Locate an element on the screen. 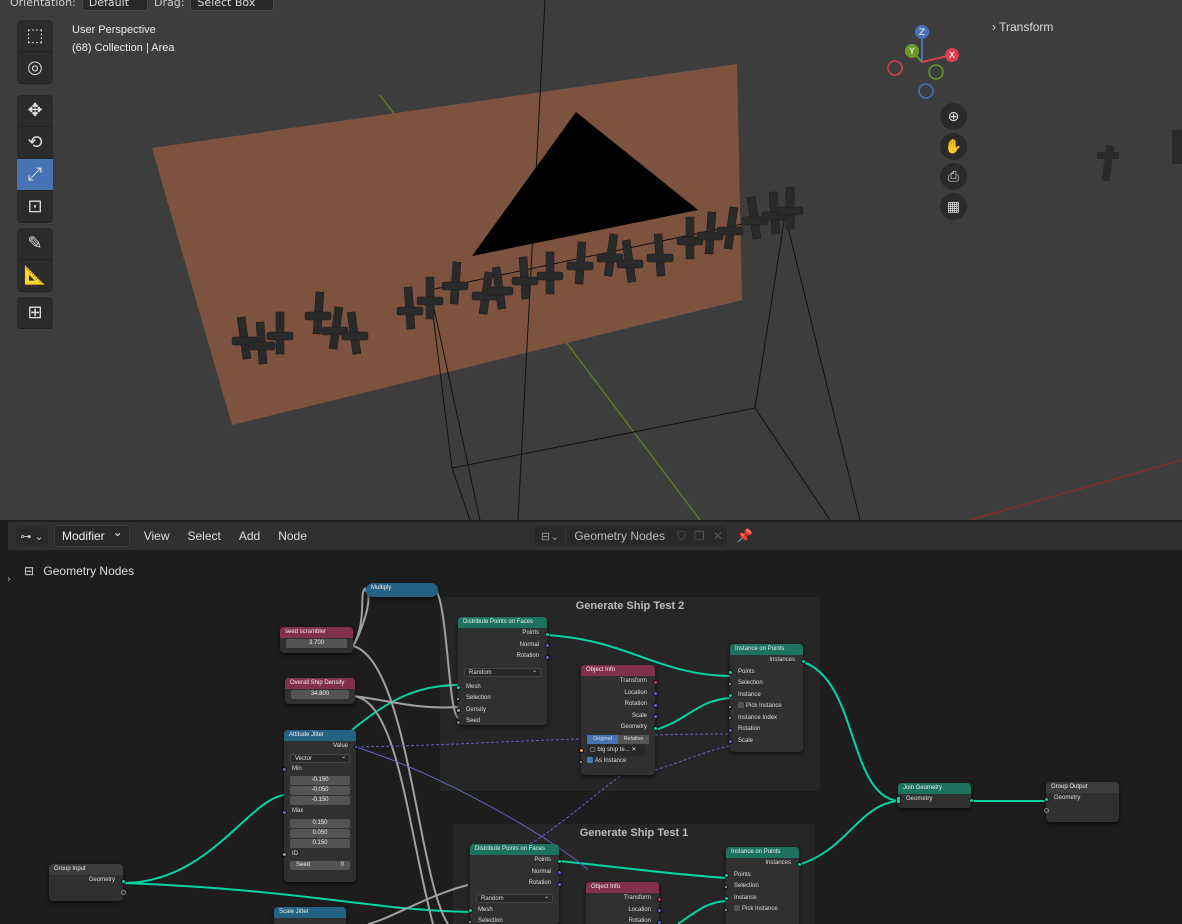 The height and width of the screenshot is (924, 1182). node-overall-ship-density: Overall Ship Density 34.800 is located at coordinates (320, 691).